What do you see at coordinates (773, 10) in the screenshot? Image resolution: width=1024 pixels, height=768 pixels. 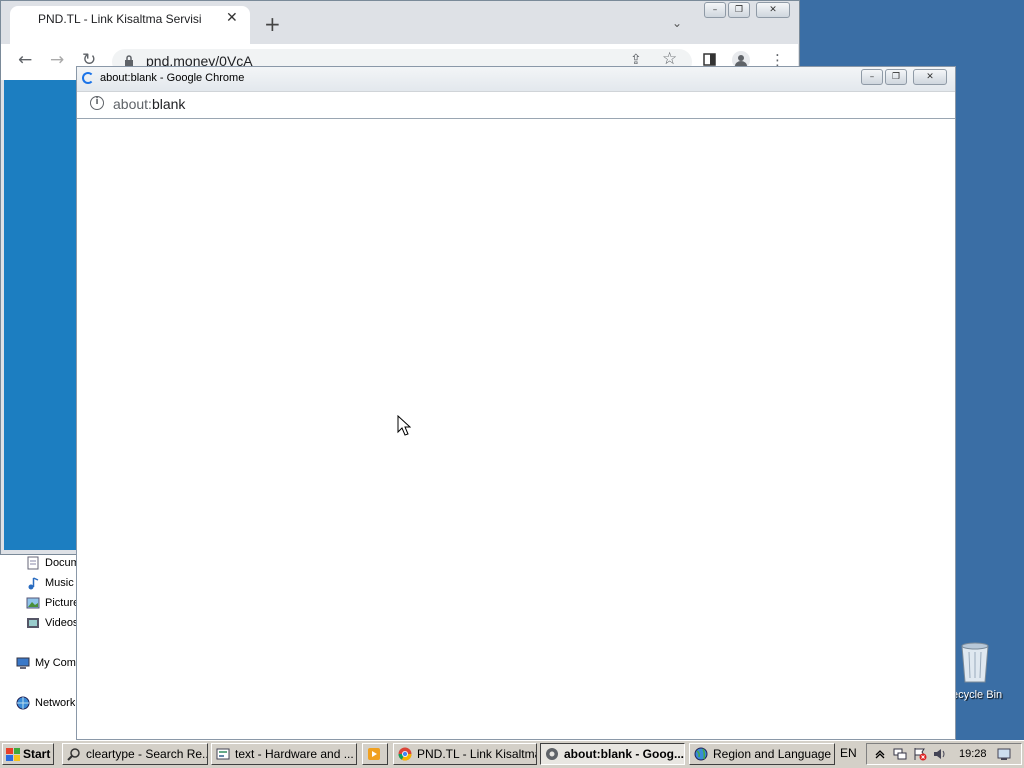 I see `close-button: ✕` at bounding box center [773, 10].